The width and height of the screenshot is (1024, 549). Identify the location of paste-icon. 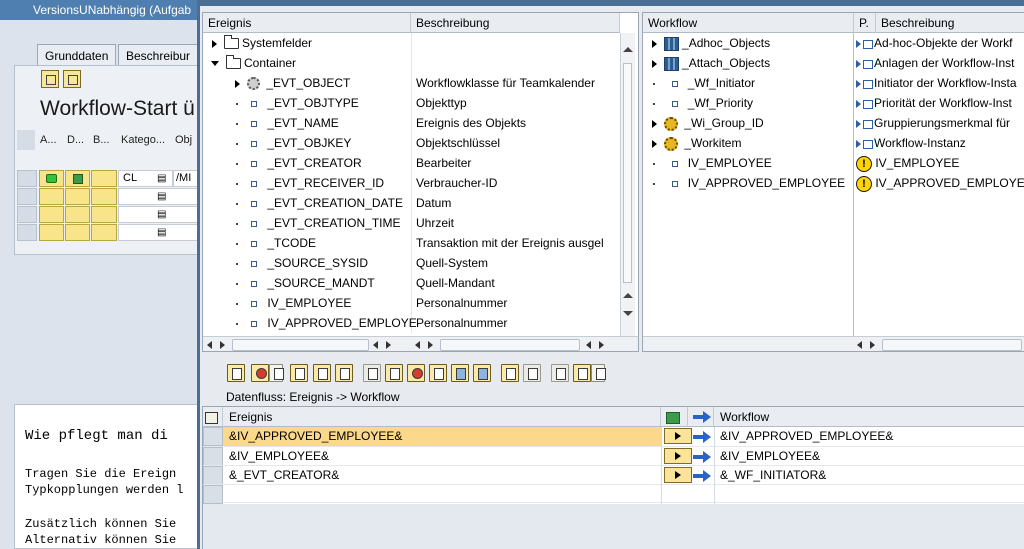
(299, 373).